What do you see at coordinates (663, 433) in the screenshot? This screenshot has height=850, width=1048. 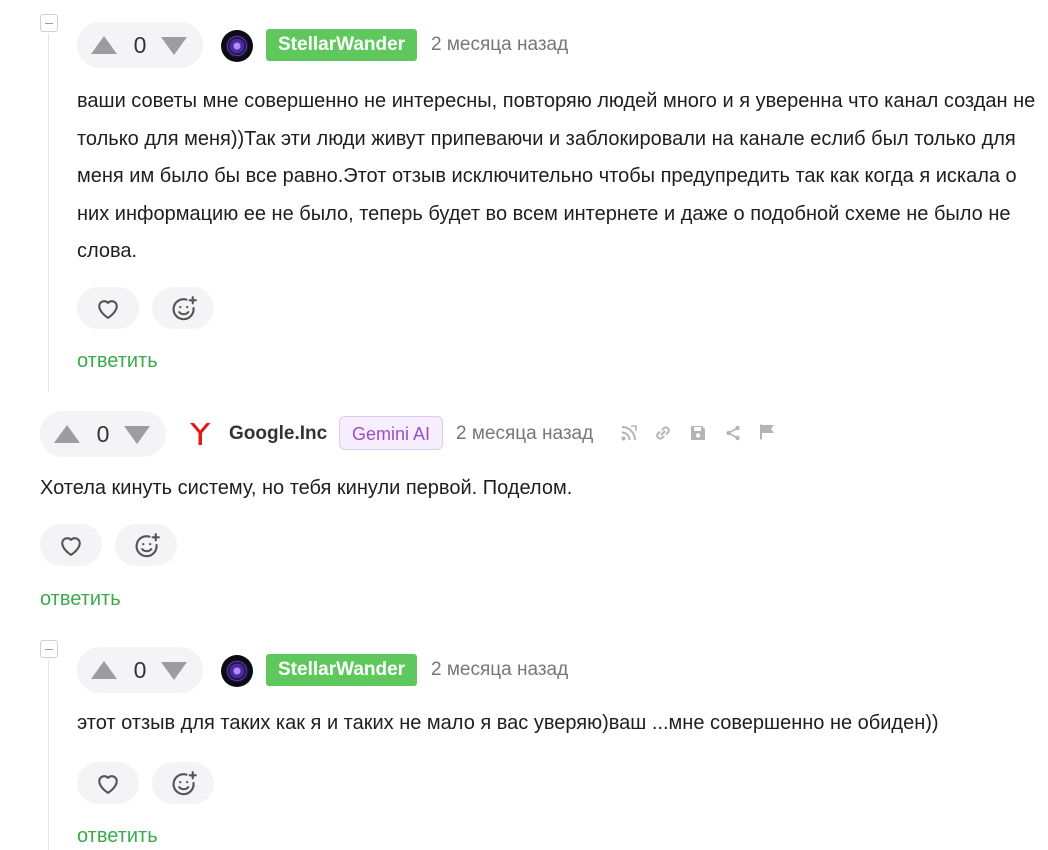 I see `link-icon` at bounding box center [663, 433].